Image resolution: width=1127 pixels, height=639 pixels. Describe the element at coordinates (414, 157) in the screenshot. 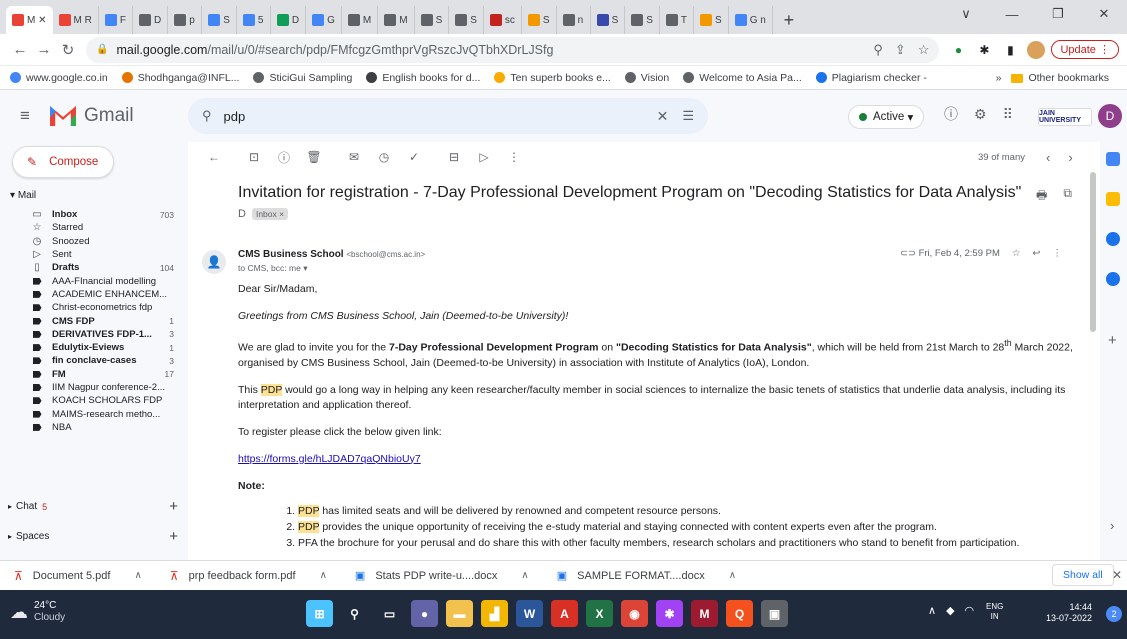

I see `add-task-icon: ✓` at that location.